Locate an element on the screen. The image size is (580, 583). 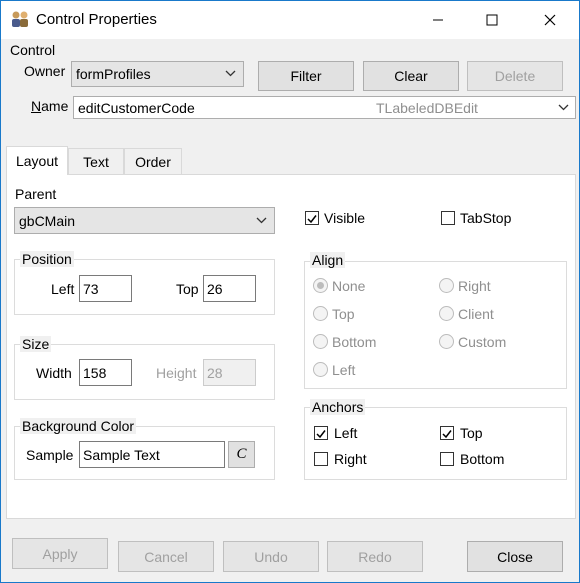
anchor-top-label: Top is located at coordinates (471, 433).